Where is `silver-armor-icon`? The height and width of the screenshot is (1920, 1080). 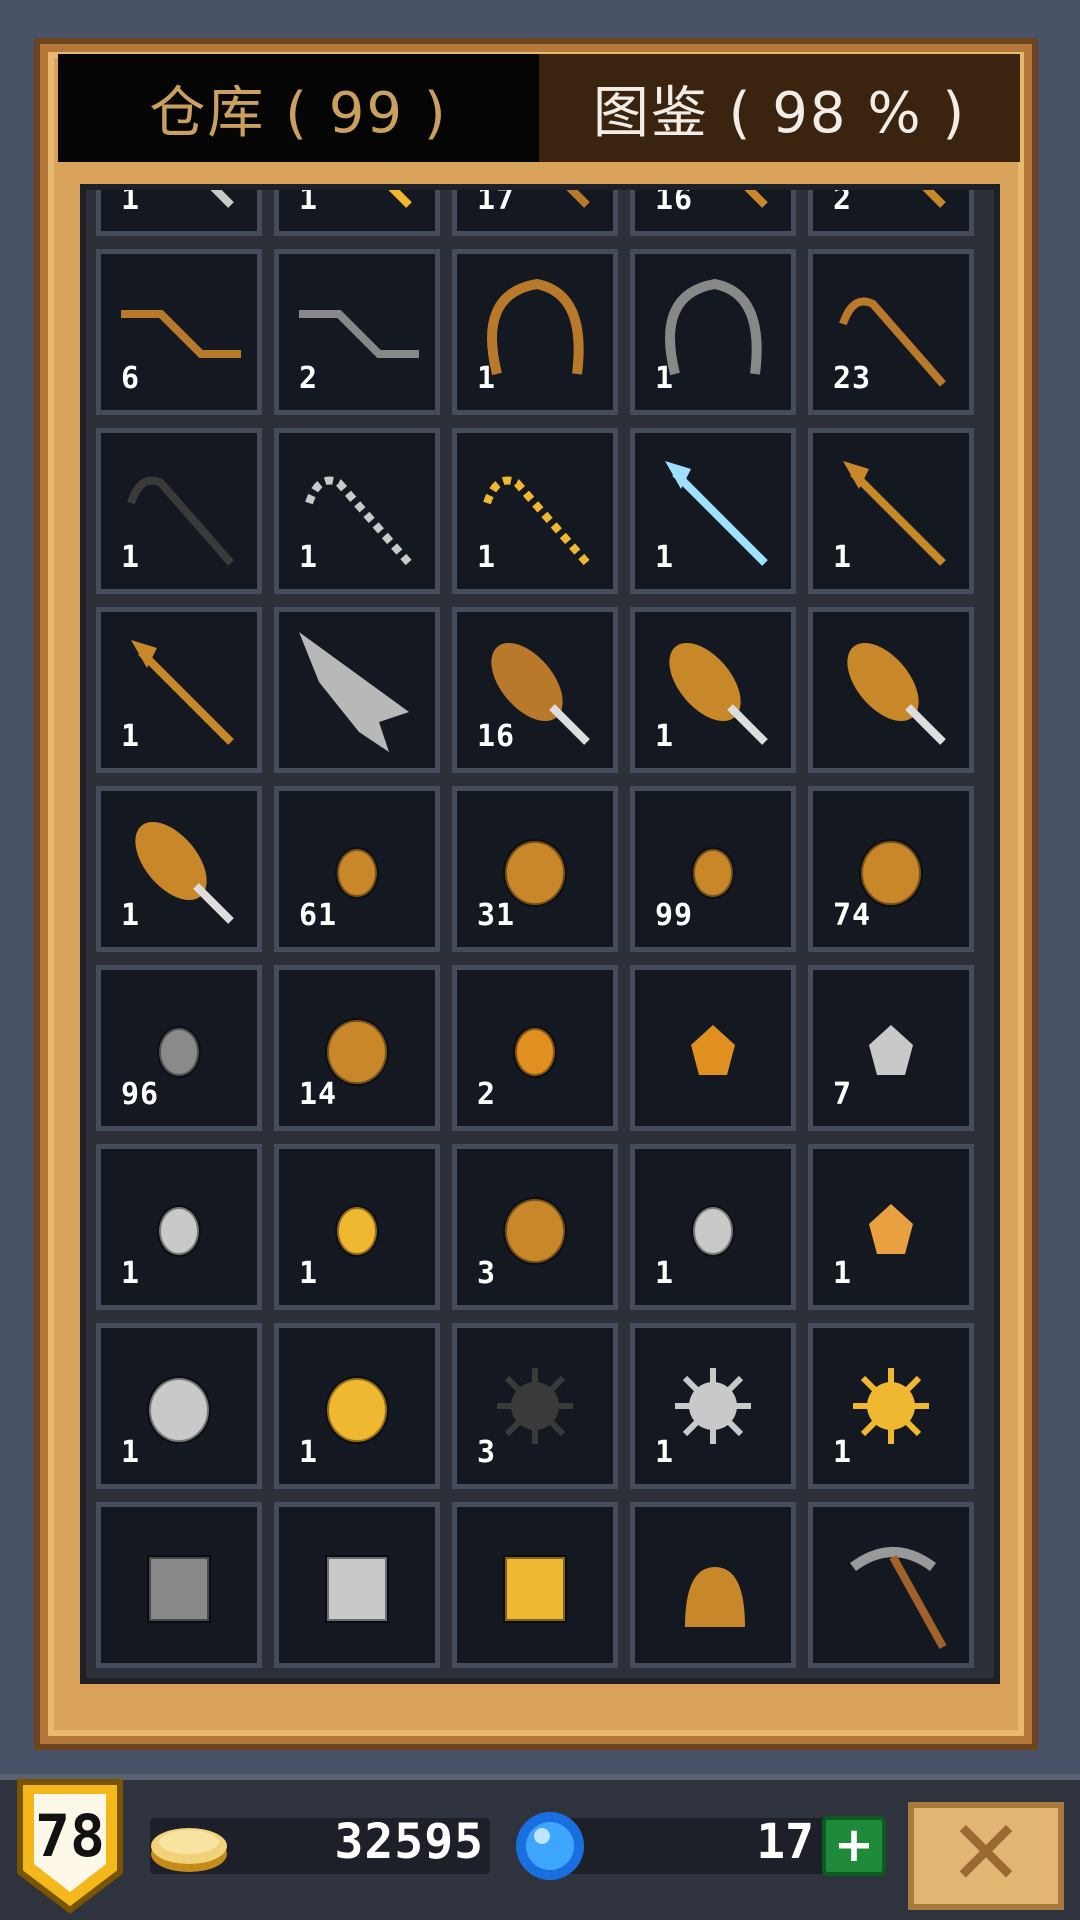
silver-armor-icon is located at coordinates (357, 1589).